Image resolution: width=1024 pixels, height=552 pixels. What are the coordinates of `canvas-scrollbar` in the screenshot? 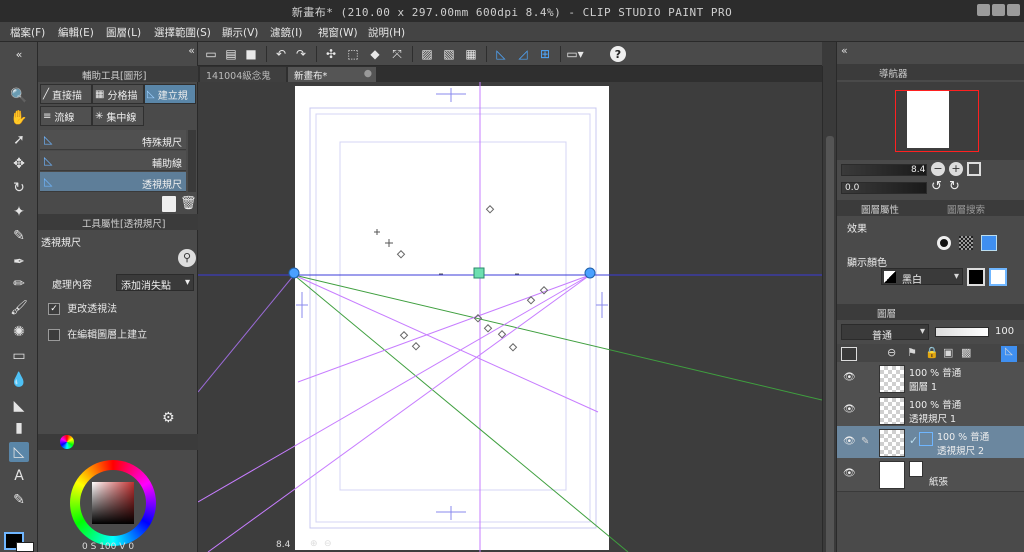 It's located at (829, 309).